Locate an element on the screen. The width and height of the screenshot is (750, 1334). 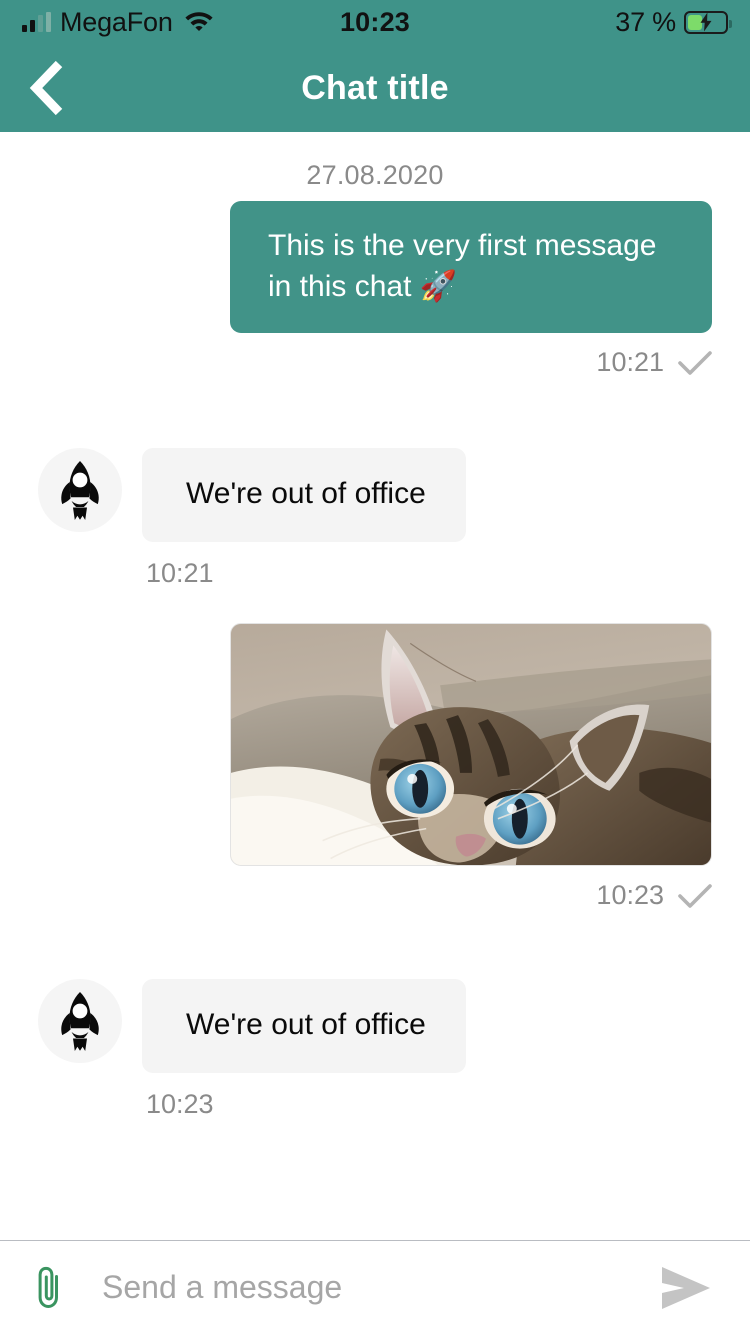
message-row-incoming: We're out of office 10:23 is located at coordinates (375, 1049).